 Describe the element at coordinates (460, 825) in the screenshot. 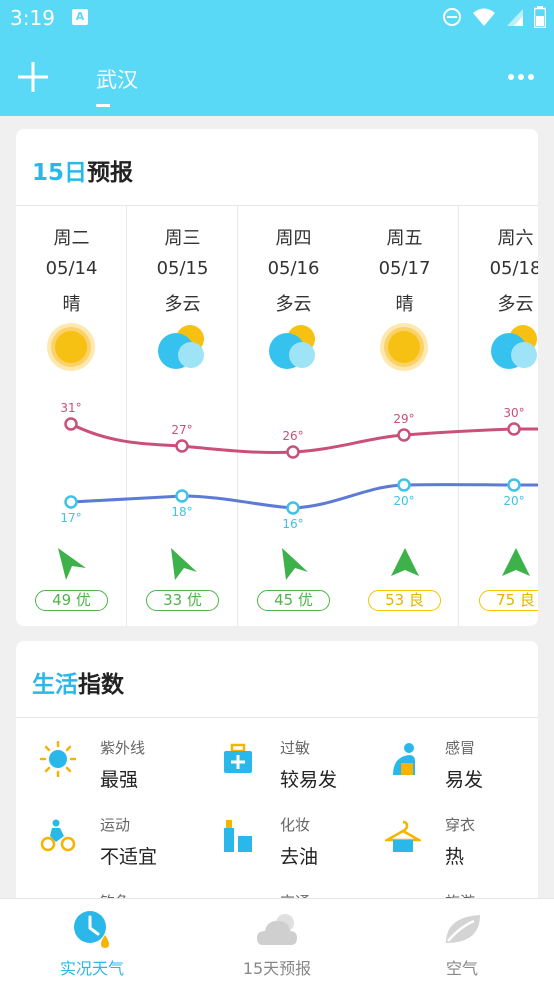

I see `life-index-name: 穿衣` at that location.